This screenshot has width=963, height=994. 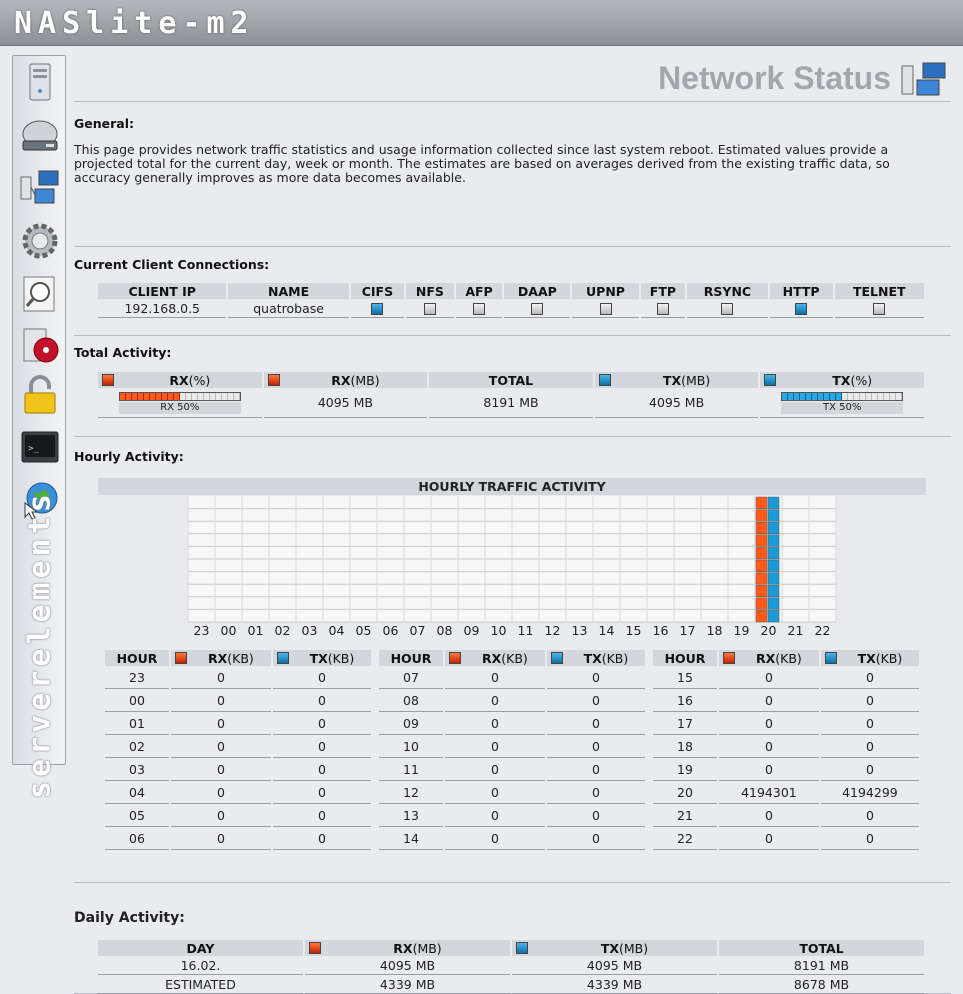 What do you see at coordinates (238, 815) in the screenshot?
I see `table-row: 05 0 0` at bounding box center [238, 815].